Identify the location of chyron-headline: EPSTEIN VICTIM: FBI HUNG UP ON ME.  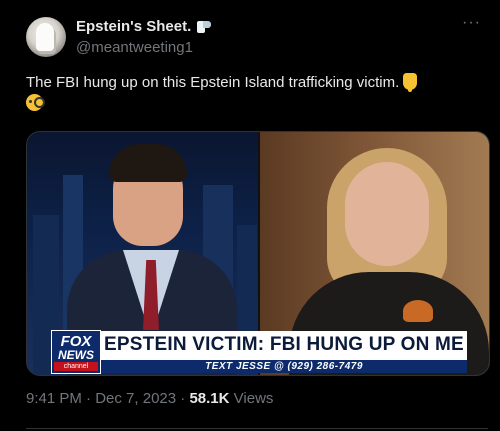
(284, 344).